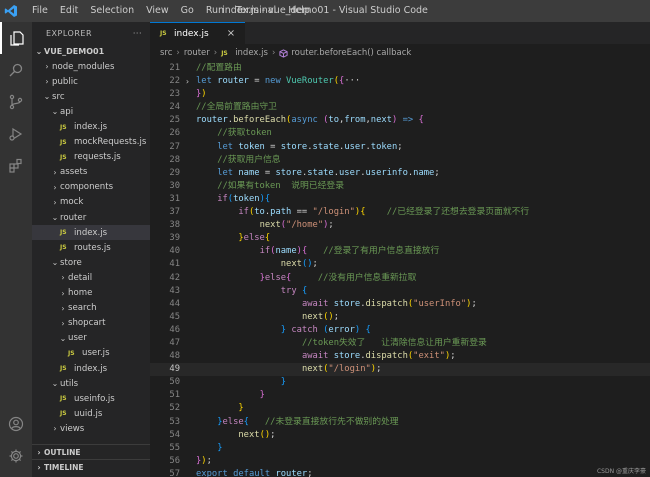 The image size is (650, 477). I want to click on menu-item-selection: Selection, so click(112, 11).